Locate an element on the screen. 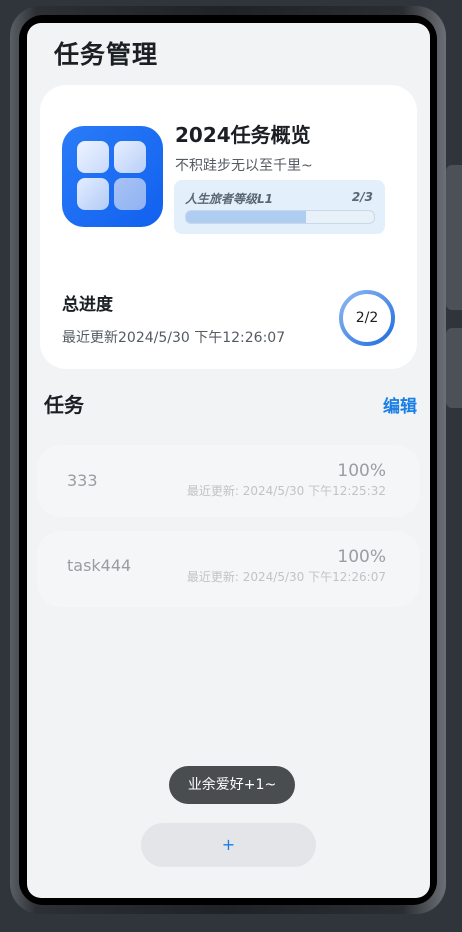 The width and height of the screenshot is (462, 932). level-box: 人生旅者等级L1 2/3 is located at coordinates (279, 207).